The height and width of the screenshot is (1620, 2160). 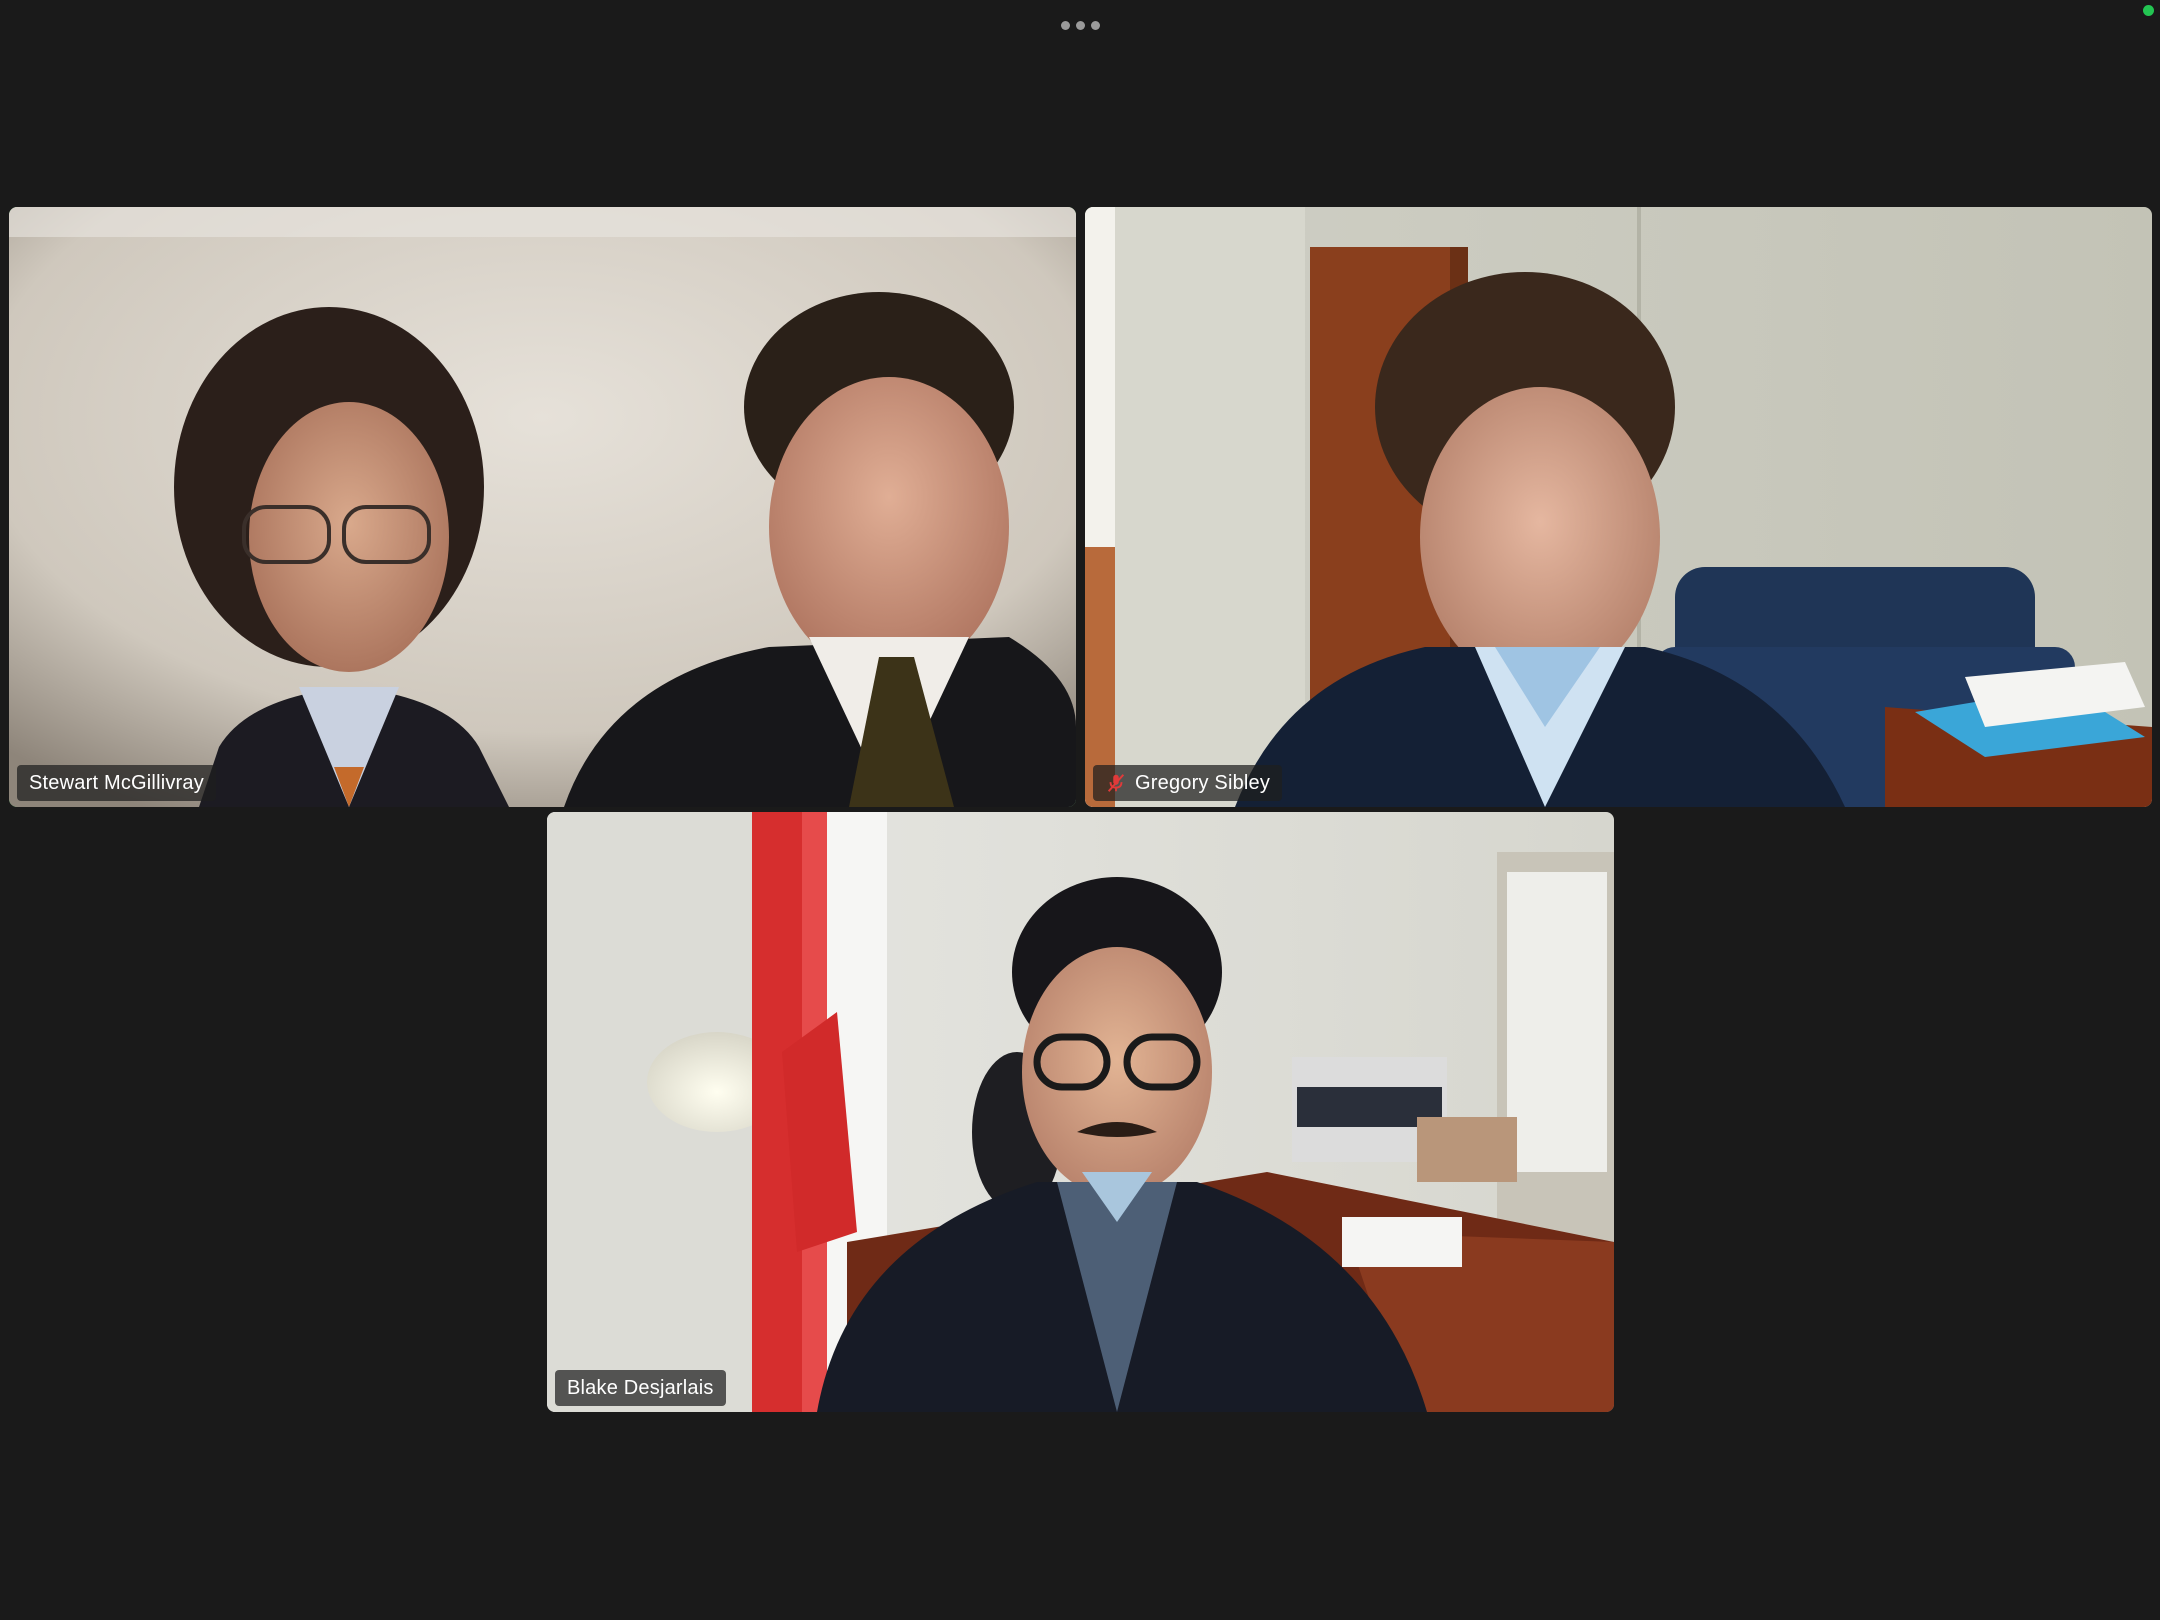 What do you see at coordinates (1116, 783) in the screenshot?
I see `mic-muted-icon` at bounding box center [1116, 783].